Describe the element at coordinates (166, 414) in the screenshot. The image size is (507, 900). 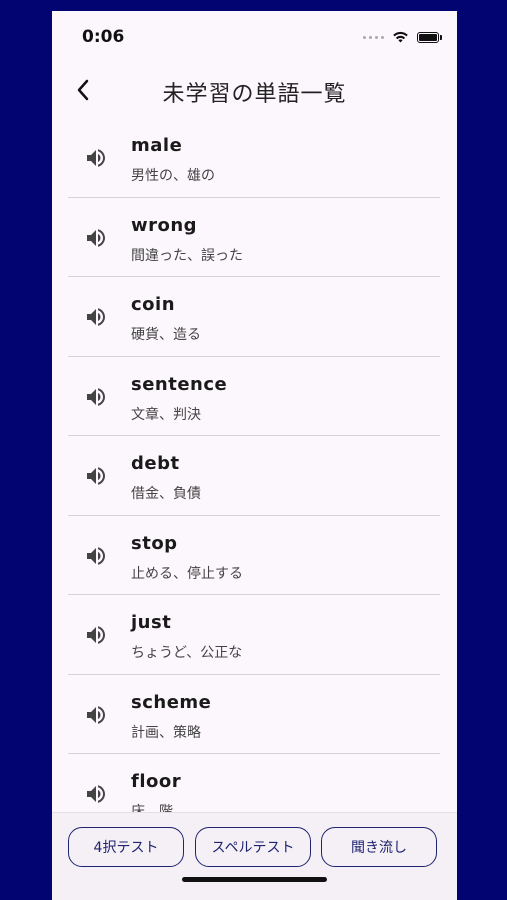
I see `word-meaning: 文章、判決` at that location.